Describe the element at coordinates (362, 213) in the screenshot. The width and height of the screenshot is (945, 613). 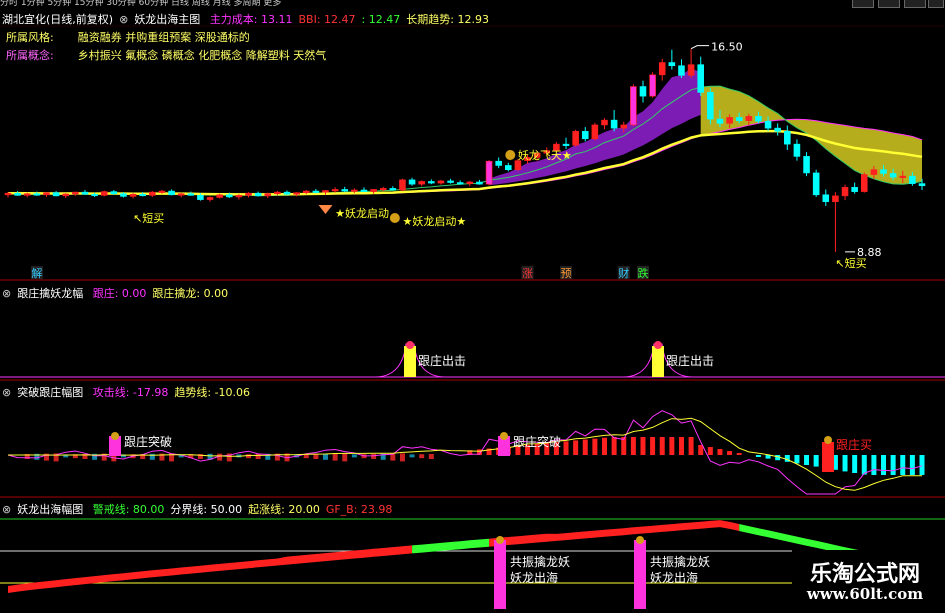
I see `signal-qidong-1: ★妖龙启动` at that location.